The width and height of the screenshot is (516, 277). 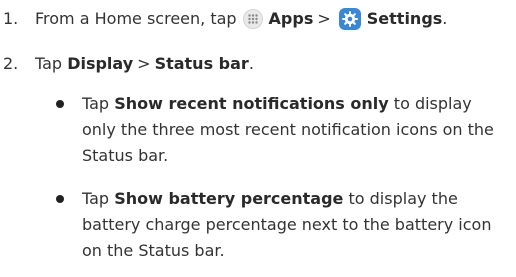 What do you see at coordinates (252, 19) in the screenshot?
I see `apps-grid-icon` at bounding box center [252, 19].